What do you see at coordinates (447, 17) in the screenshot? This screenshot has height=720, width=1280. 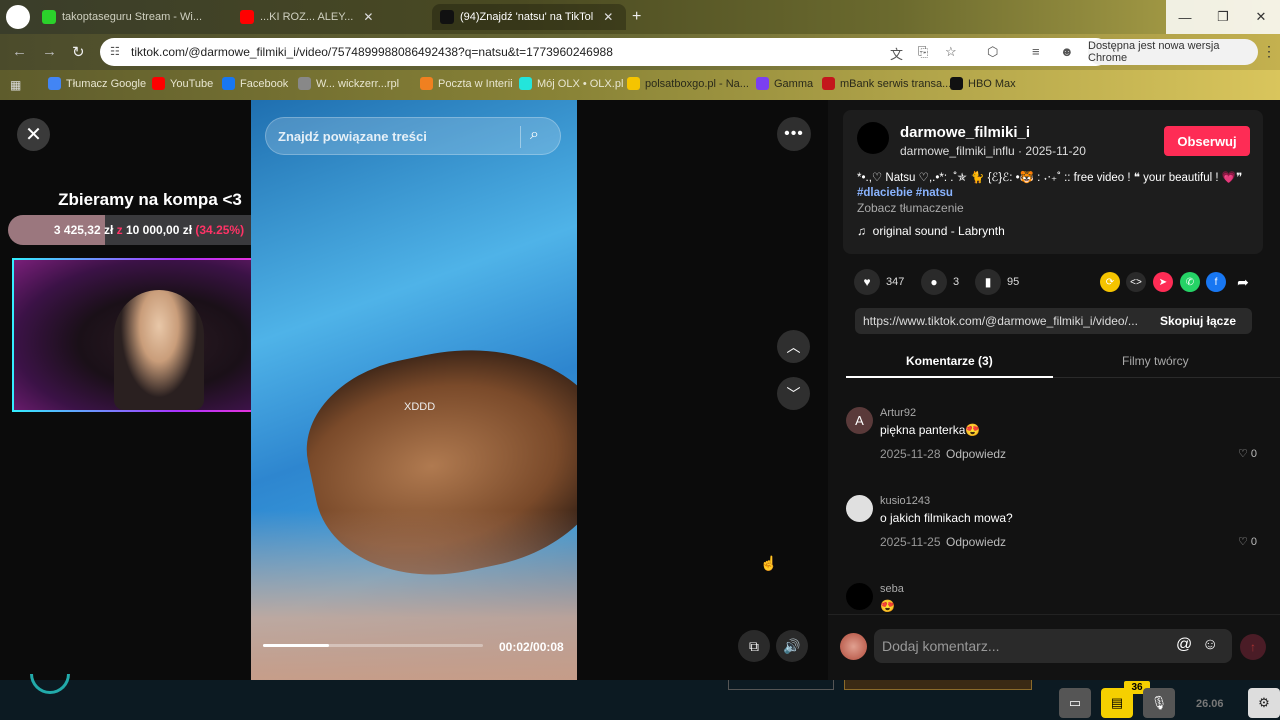 I see `tiktok-favicon-icon` at bounding box center [447, 17].